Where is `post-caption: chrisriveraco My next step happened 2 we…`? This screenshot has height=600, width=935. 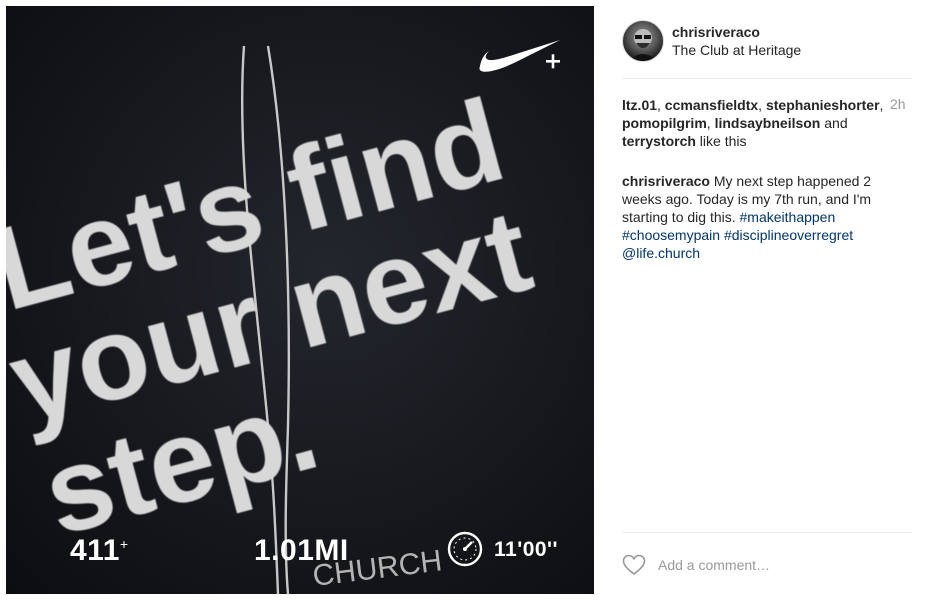
post-caption: chrisriveraco My next step happened 2 we… is located at coordinates (754, 217).